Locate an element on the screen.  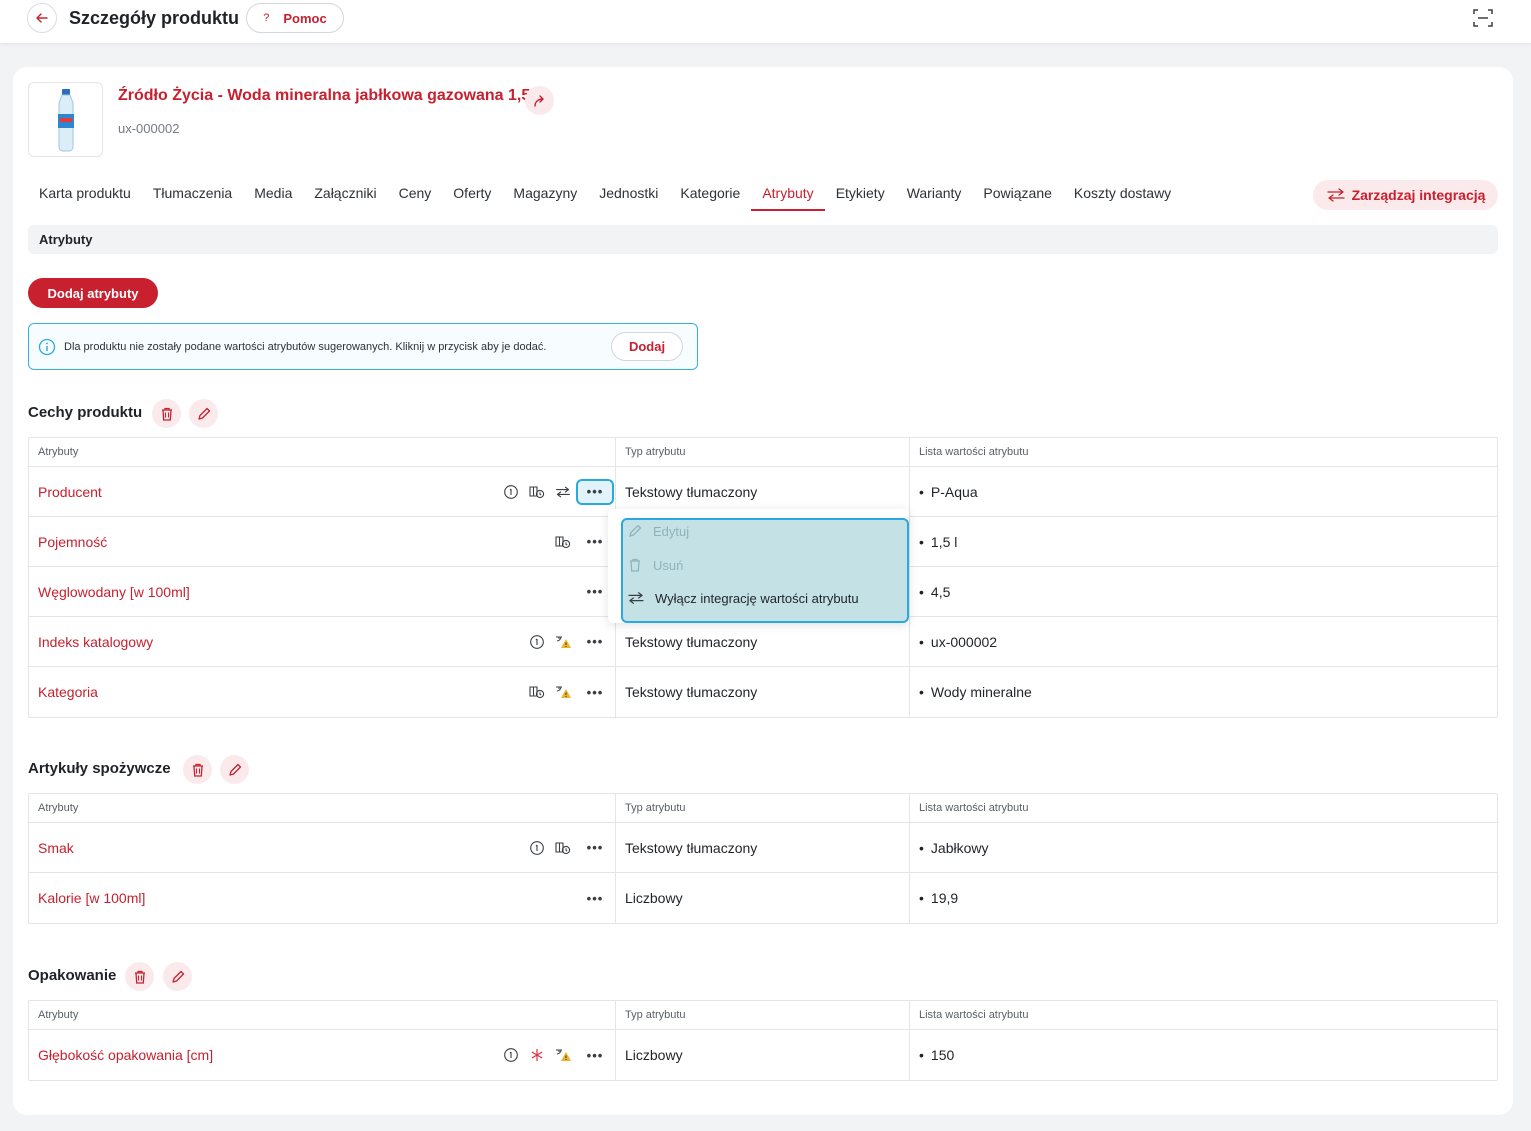
tab-powiązane: Powiązane is located at coordinates (1017, 193).